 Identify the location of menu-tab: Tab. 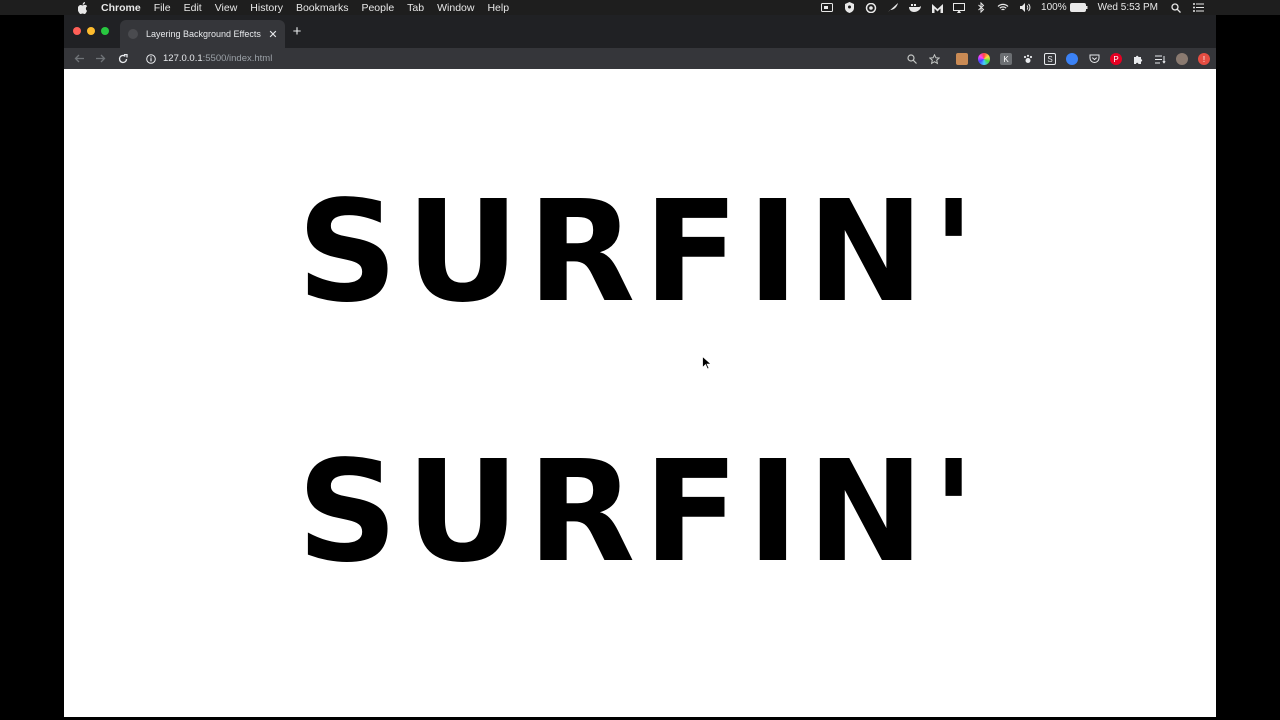
(415, 8).